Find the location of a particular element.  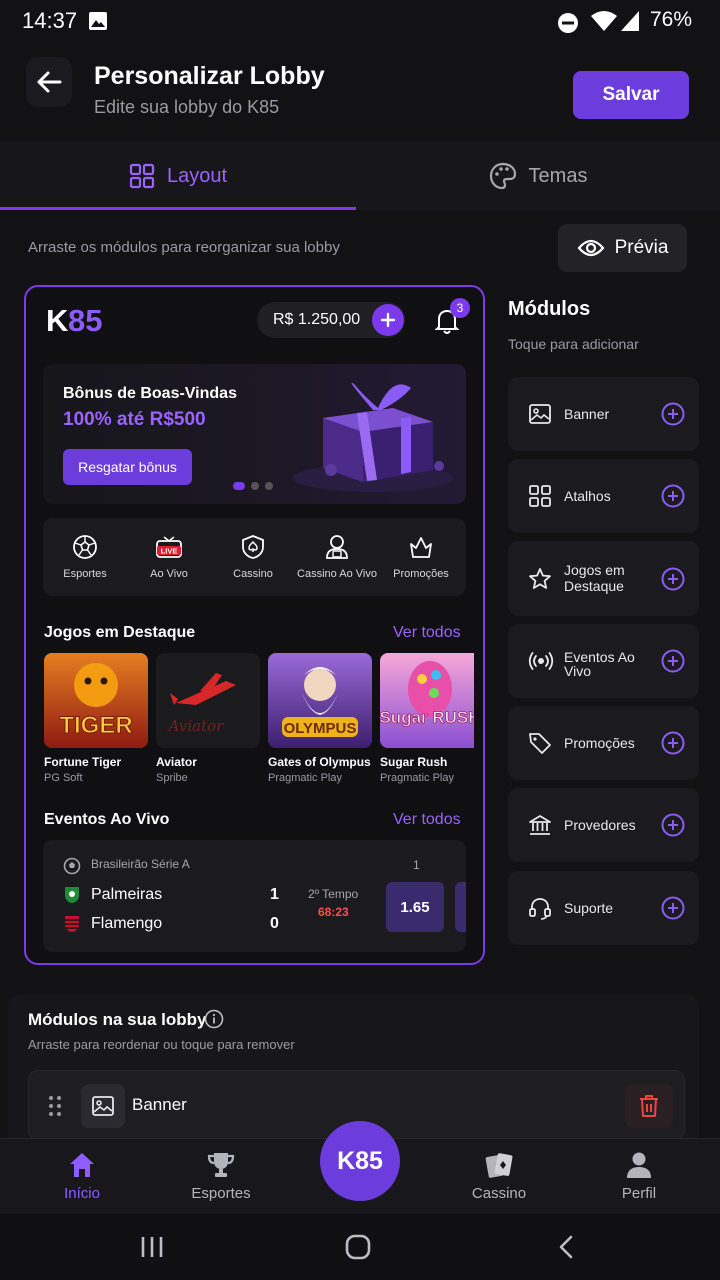

k85-logo: K 85 is located at coordinates (87, 320).